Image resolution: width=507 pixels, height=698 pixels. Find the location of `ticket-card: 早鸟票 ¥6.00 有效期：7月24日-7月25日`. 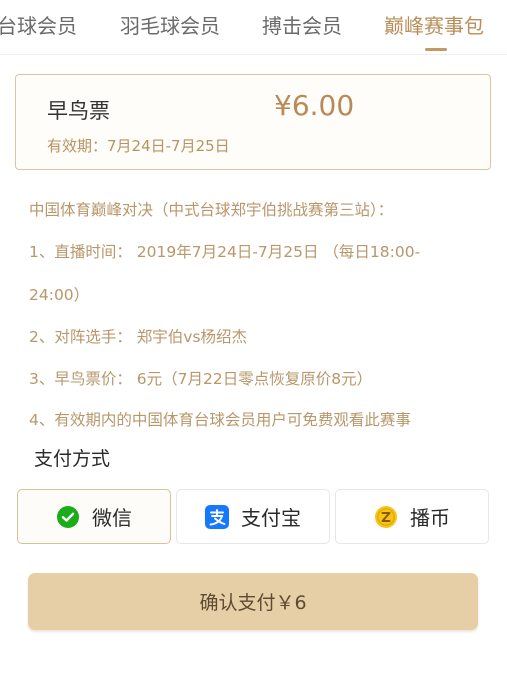

ticket-card: 早鸟票 ¥6.00 有效期：7月24日-7月25日 is located at coordinates (253, 122).